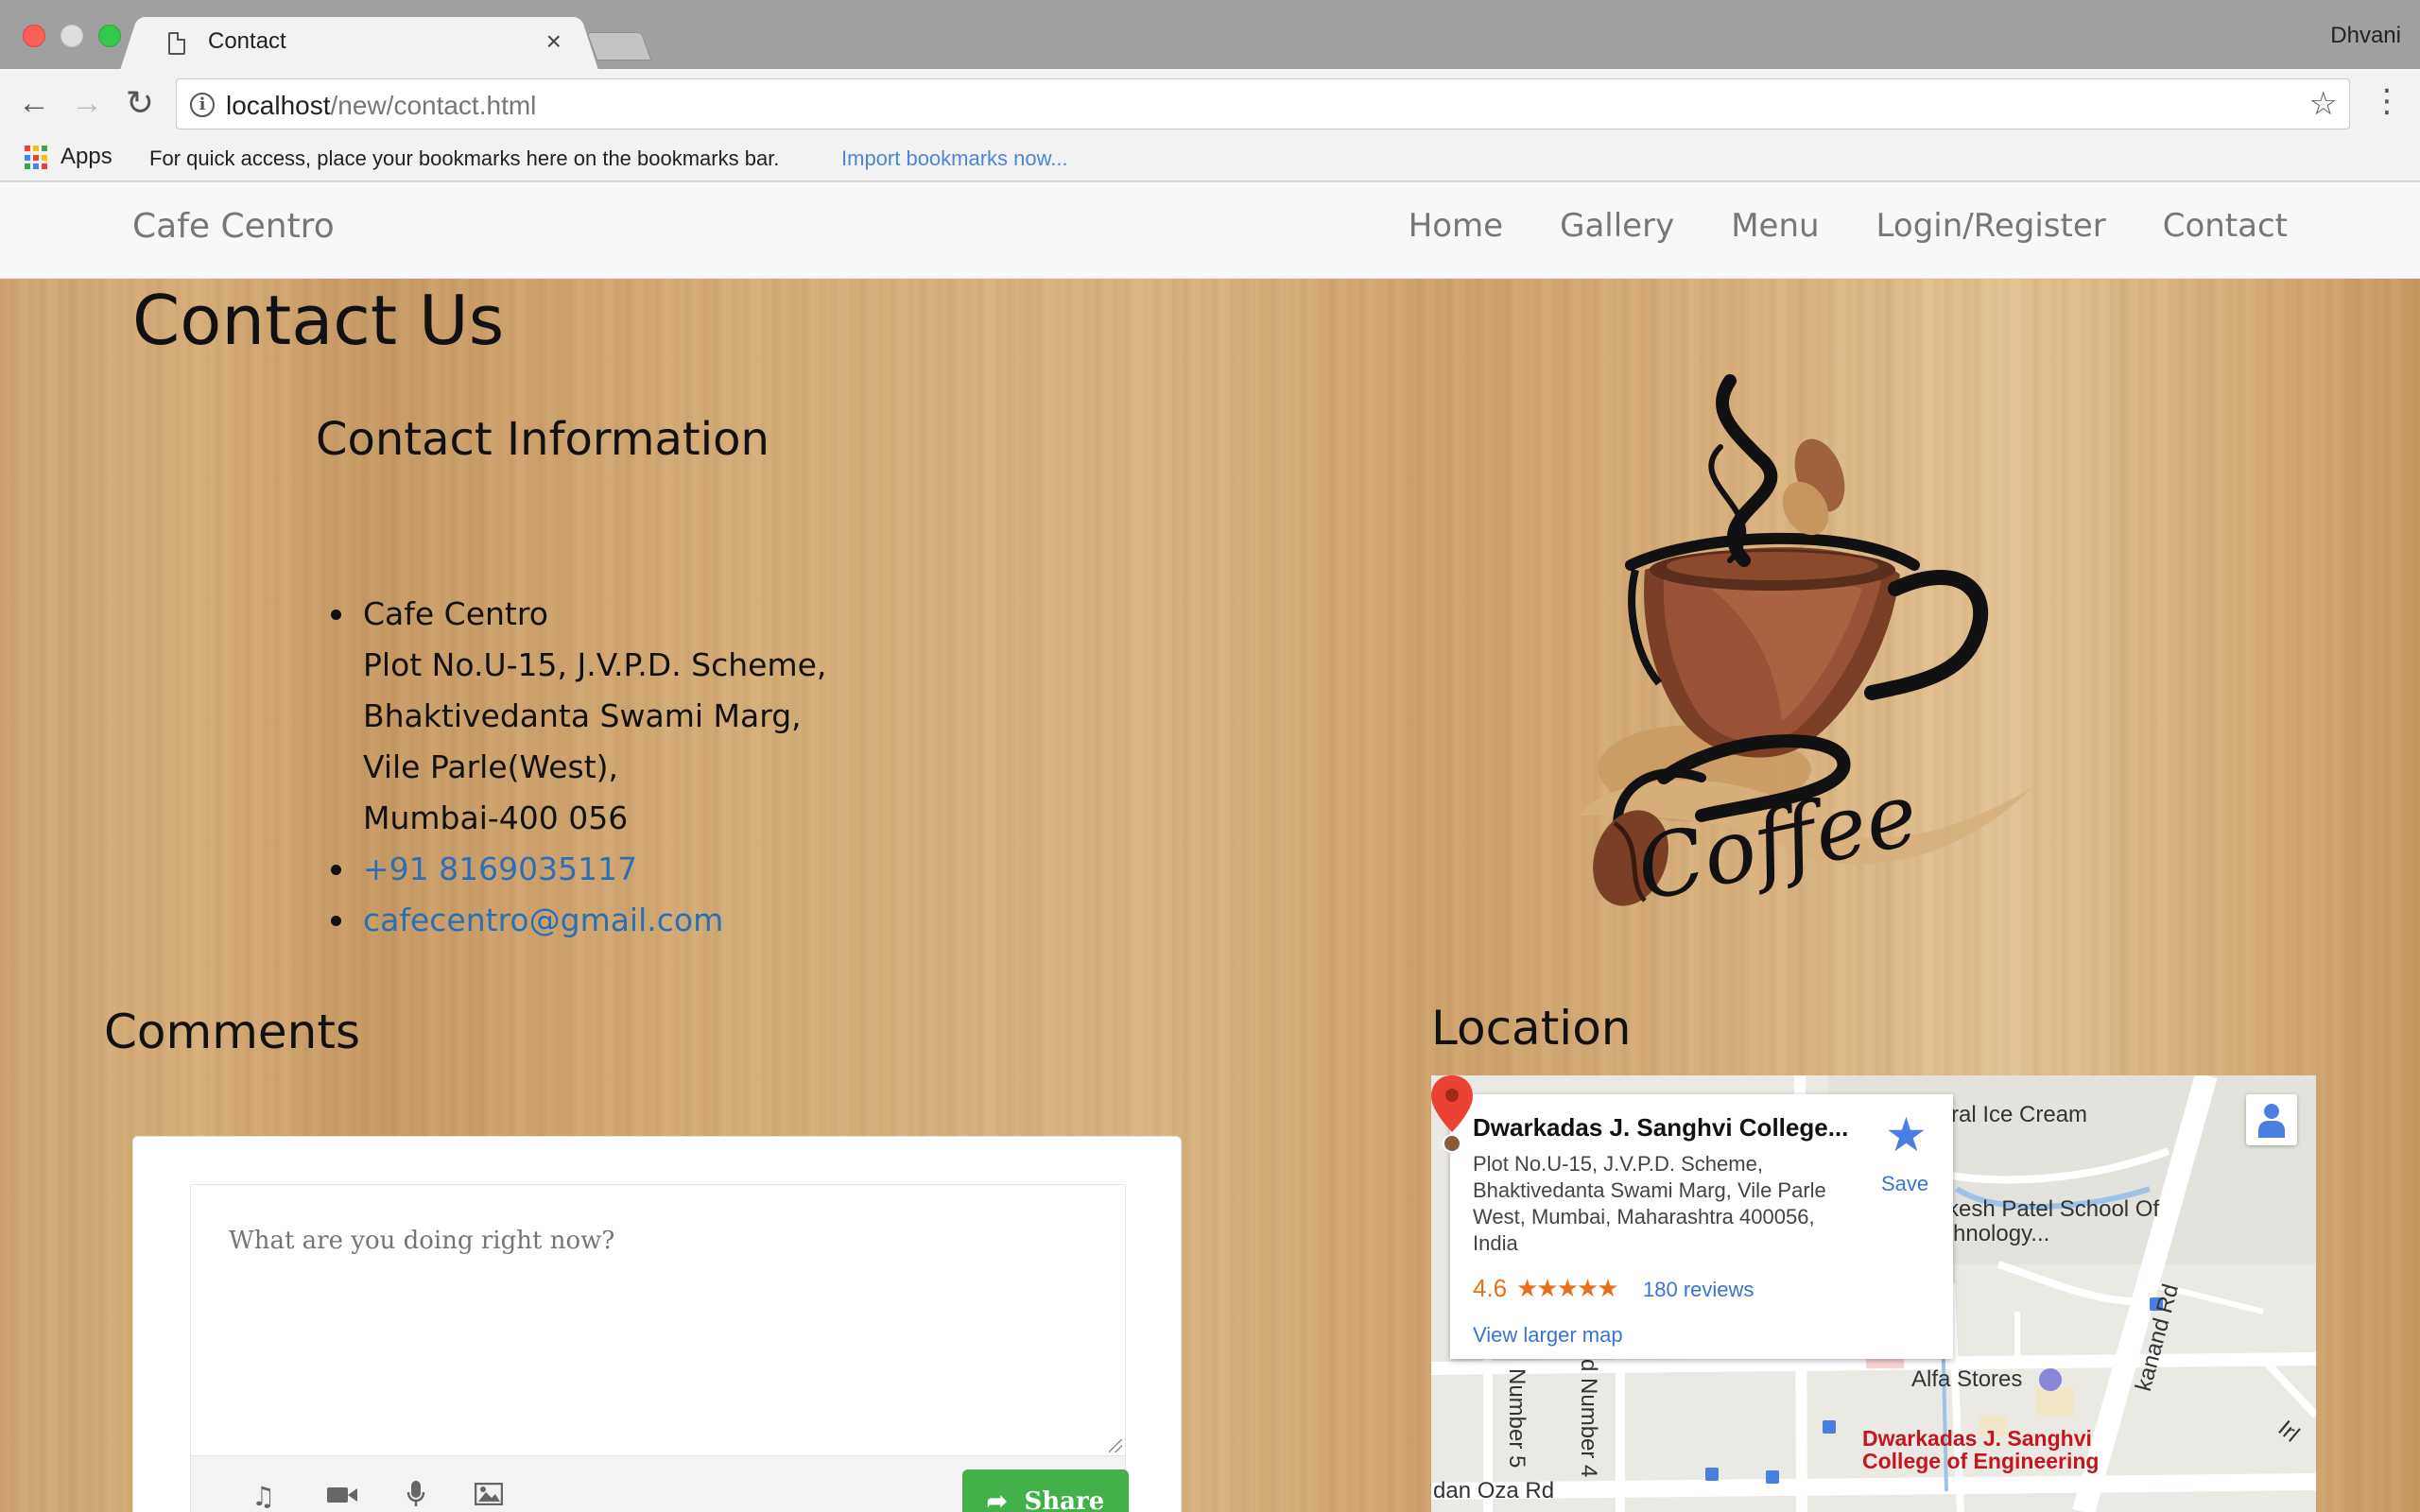 This screenshot has width=2420, height=1512. I want to click on comment-box, so click(658, 1320).